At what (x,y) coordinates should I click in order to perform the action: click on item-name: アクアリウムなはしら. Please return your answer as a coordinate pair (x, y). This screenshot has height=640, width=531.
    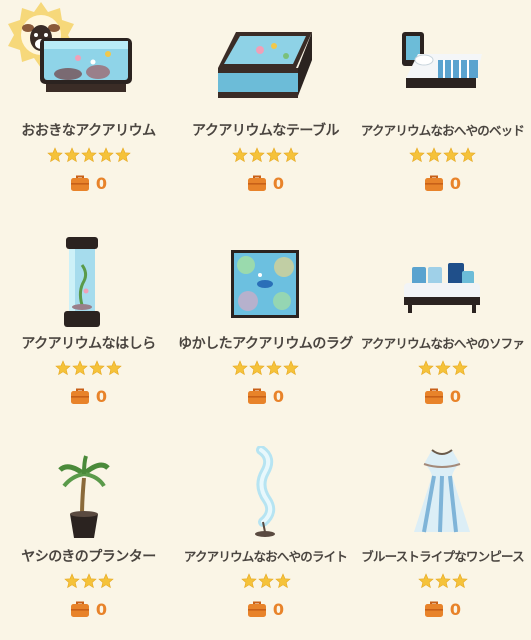
    Looking at the image, I should click on (88, 344).